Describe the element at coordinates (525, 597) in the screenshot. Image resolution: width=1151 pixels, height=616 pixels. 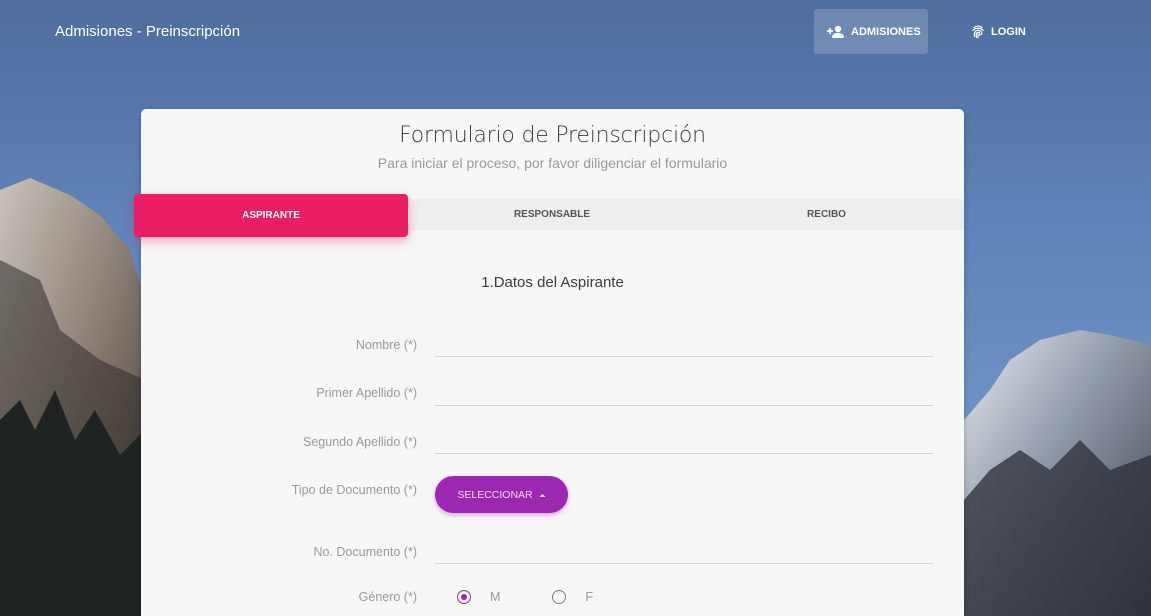
I see `genero-radio-group: M F` at that location.